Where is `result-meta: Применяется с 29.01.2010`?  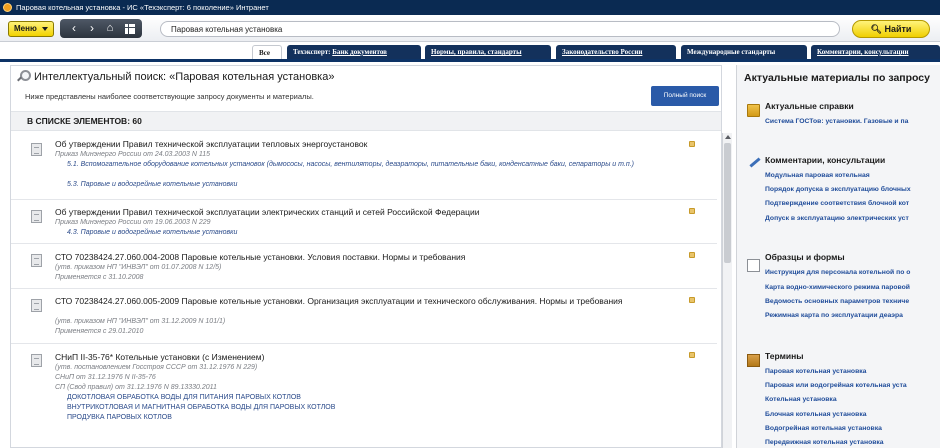
result-meta: Применяется с 29.01.2010 is located at coordinates (99, 331).